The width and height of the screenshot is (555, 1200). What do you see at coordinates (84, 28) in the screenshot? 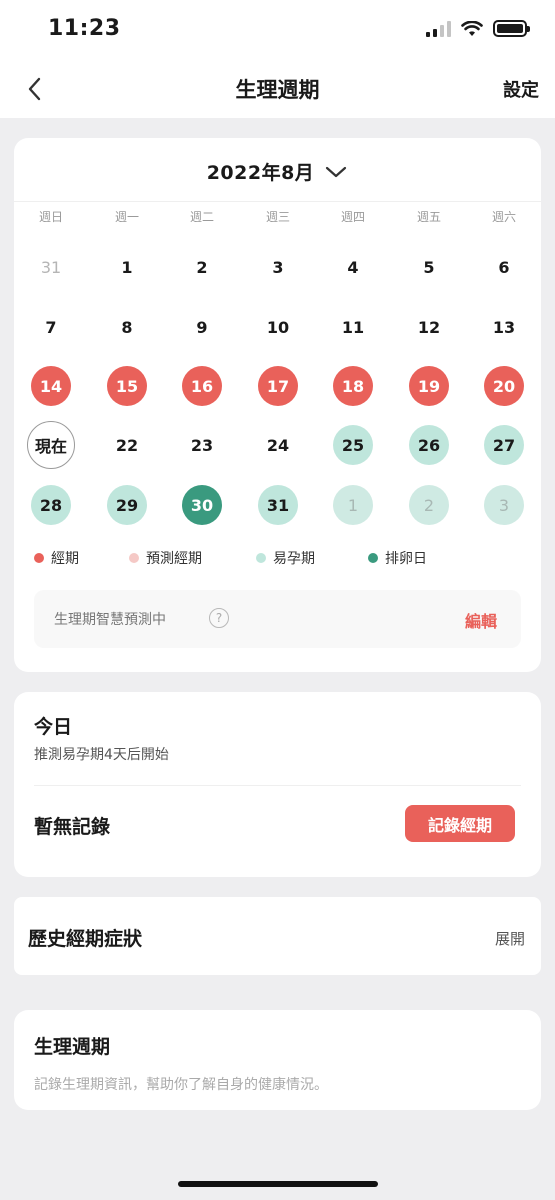
I see `status-time: 11:23` at bounding box center [84, 28].